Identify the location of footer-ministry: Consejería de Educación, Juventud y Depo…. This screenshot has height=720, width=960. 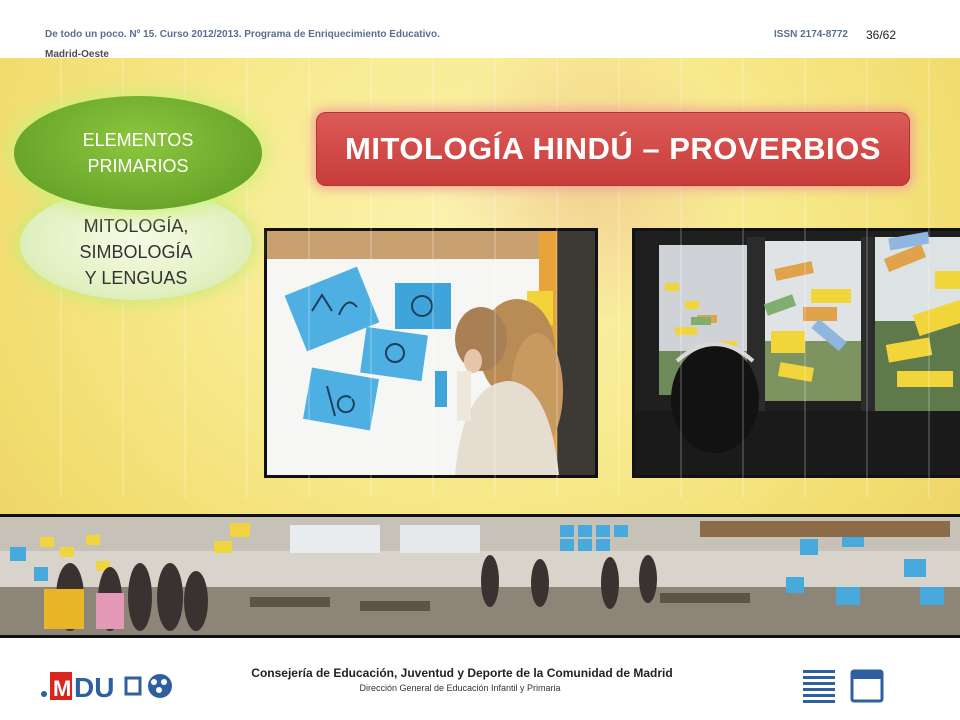
(462, 673).